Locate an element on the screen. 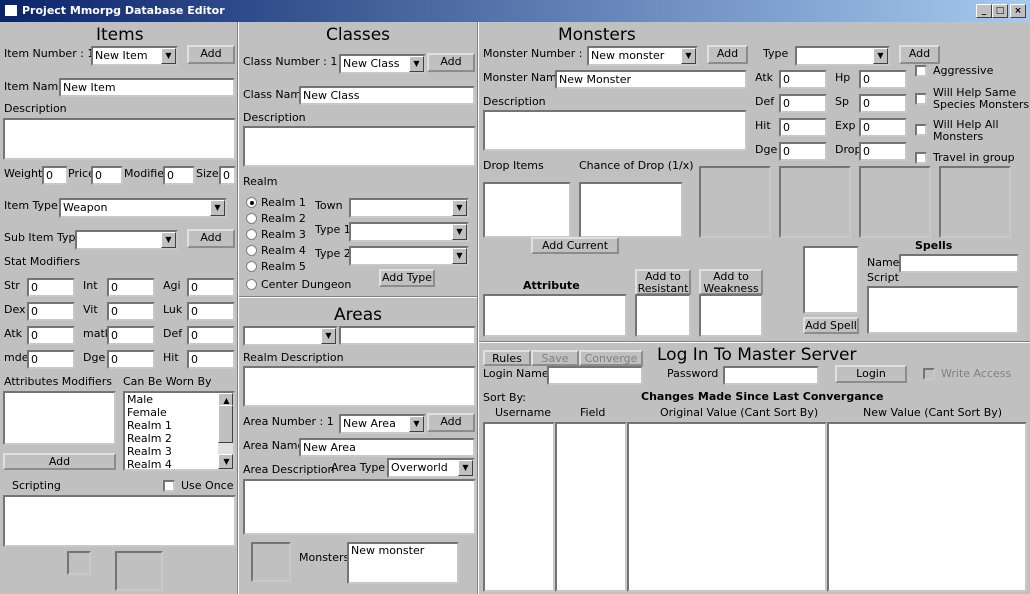  center-dungeon-radio is located at coordinates (251, 284).